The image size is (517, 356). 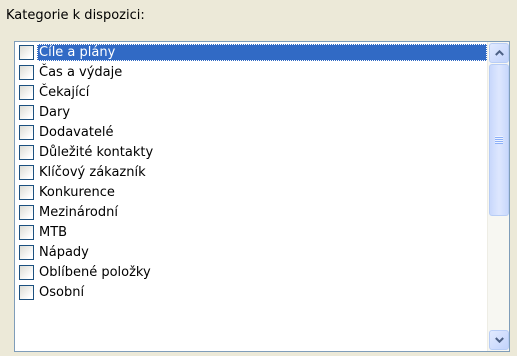 What do you see at coordinates (76, 132) in the screenshot?
I see `category-label: Dodavatelé` at bounding box center [76, 132].